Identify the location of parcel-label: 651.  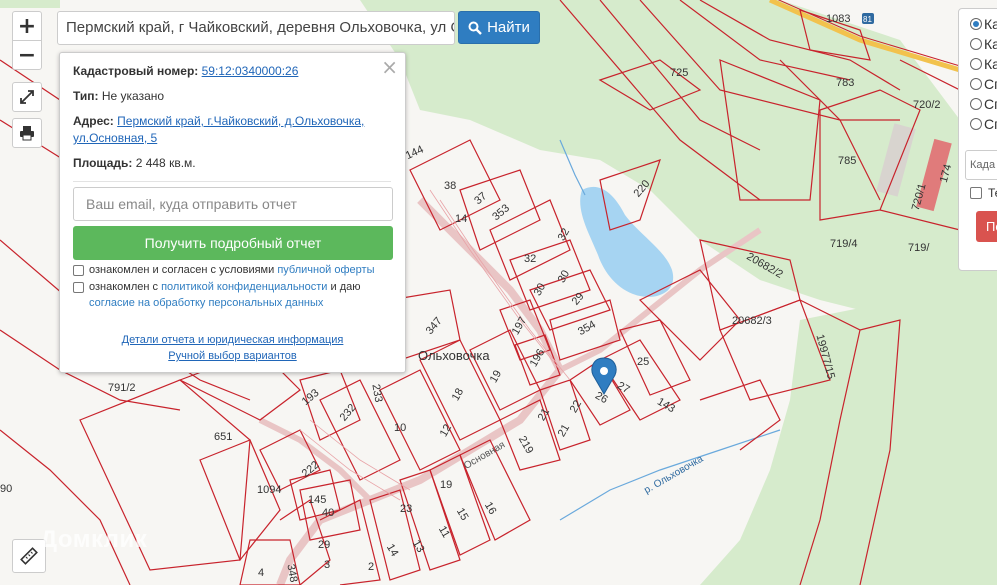
(223, 437).